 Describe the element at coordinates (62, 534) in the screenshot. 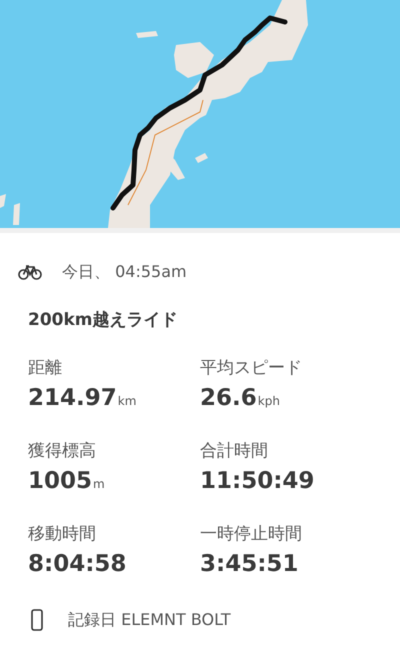

I see `stat-label: 移動時間` at that location.